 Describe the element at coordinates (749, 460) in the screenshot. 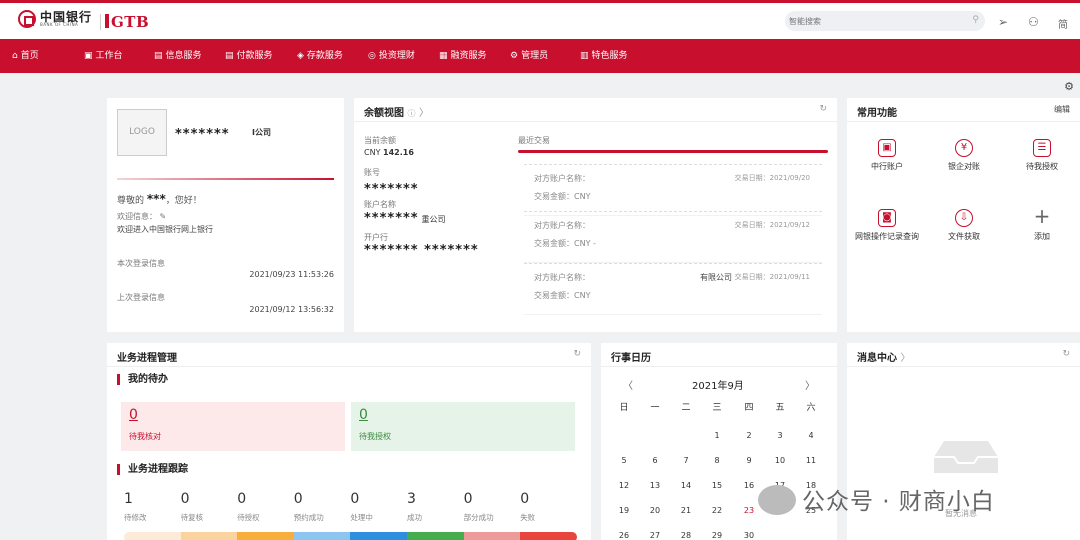

I see `calendar-day: 9` at that location.